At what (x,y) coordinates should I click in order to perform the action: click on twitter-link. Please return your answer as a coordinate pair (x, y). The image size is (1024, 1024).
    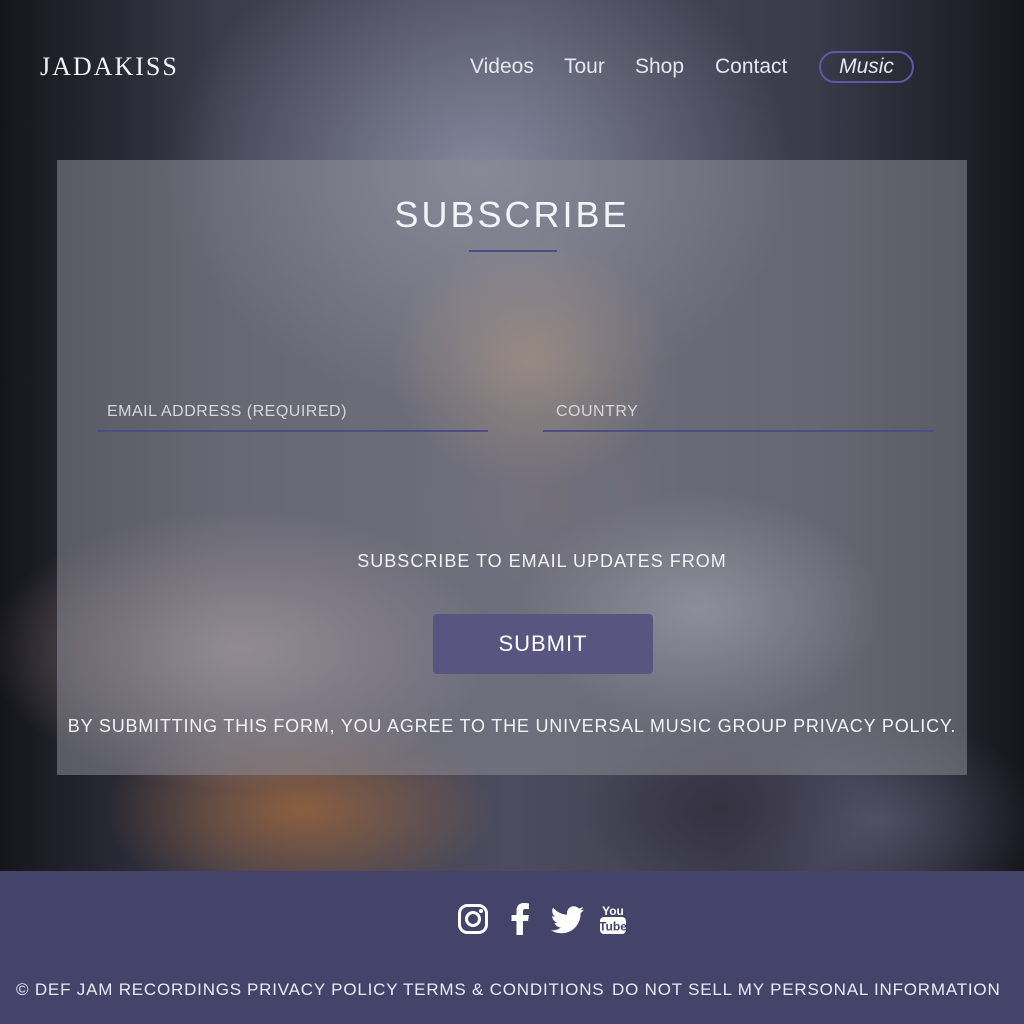
    Looking at the image, I should click on (568, 919).